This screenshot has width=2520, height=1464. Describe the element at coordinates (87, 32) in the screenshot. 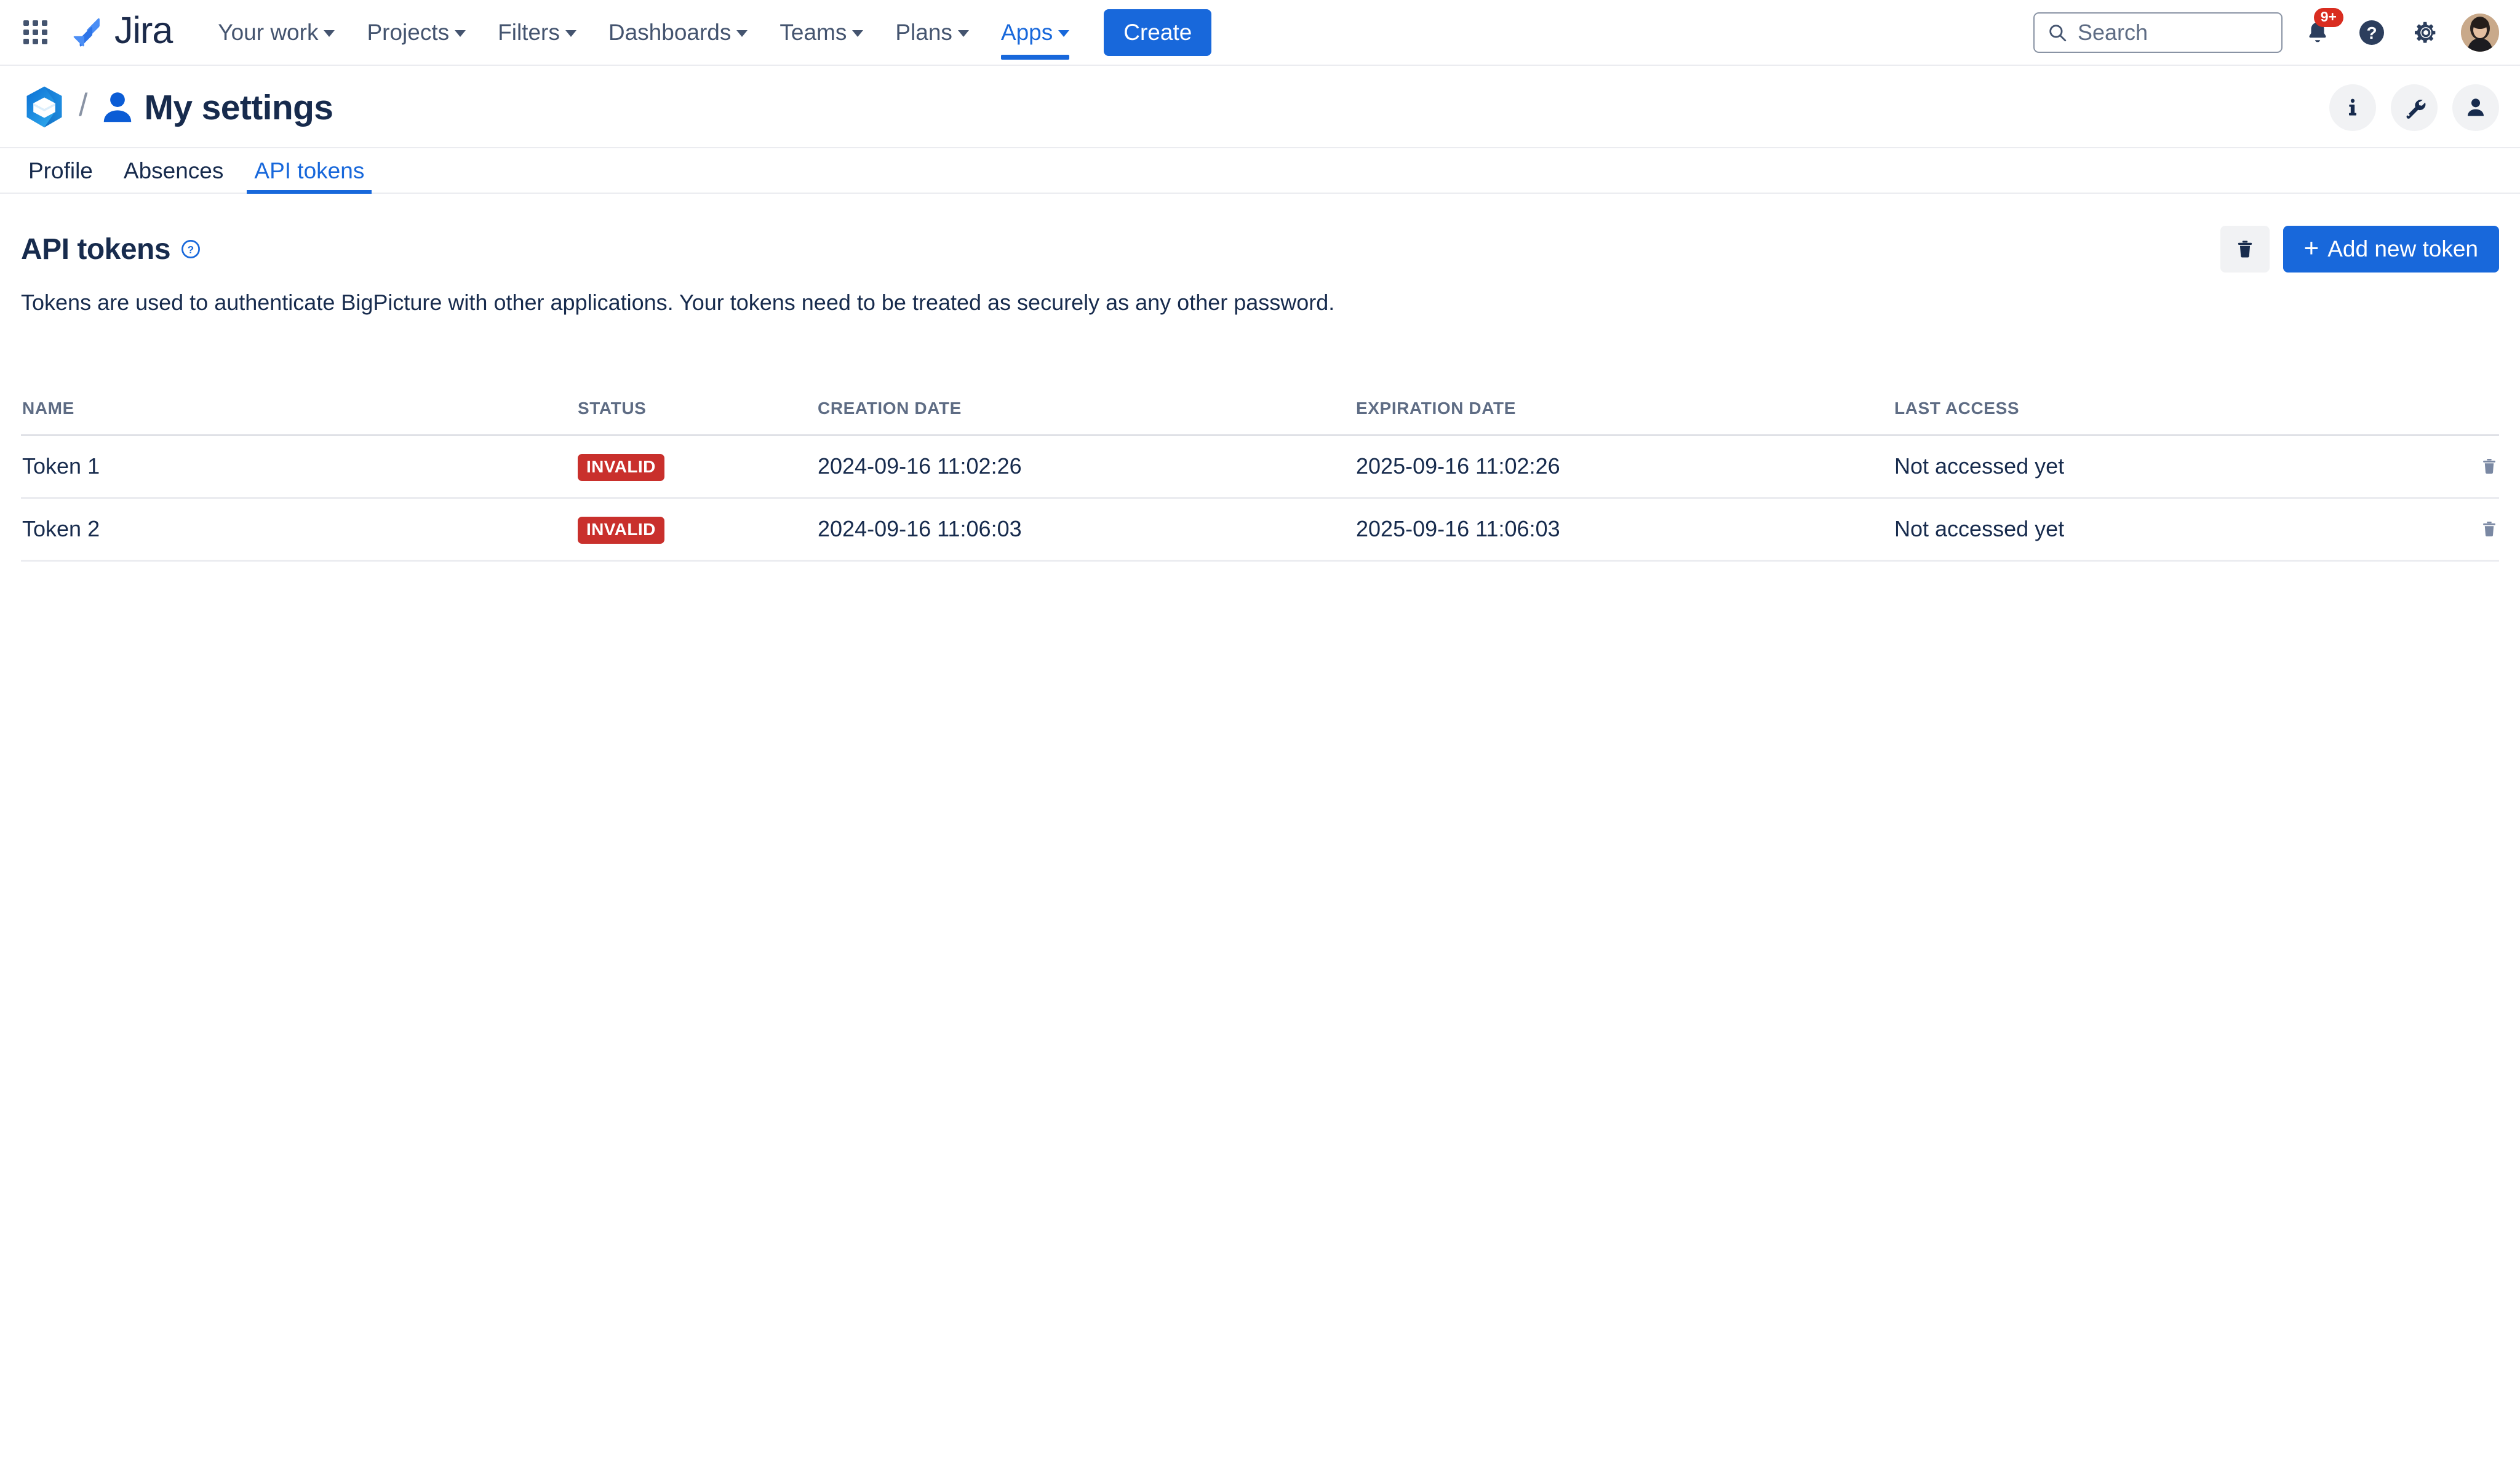

I see `jira-logo-icon` at that location.